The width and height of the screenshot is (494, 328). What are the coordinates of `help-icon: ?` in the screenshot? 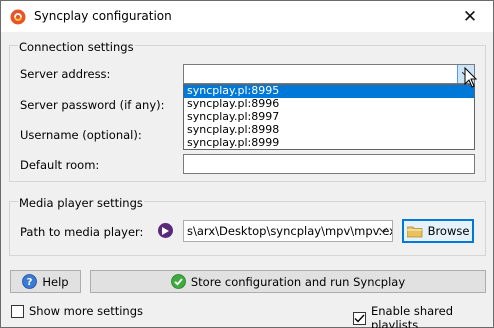 It's located at (30, 281).